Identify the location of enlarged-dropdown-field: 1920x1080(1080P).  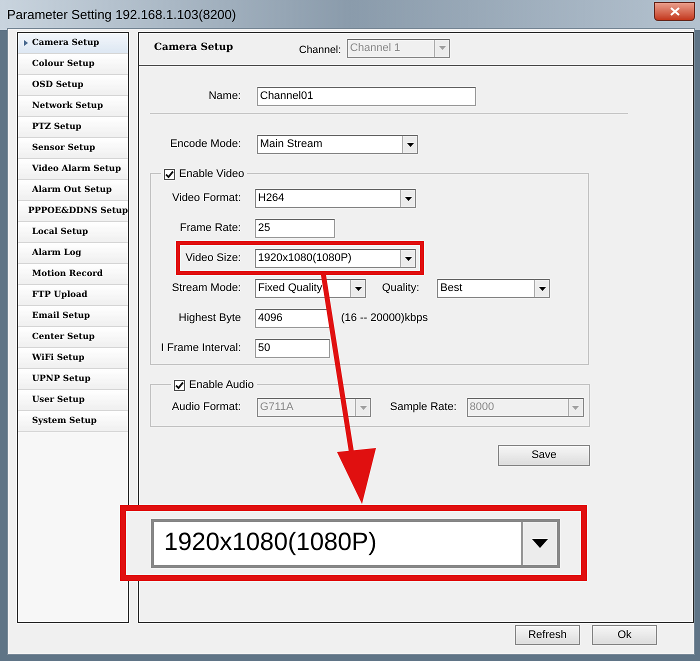
(355, 543).